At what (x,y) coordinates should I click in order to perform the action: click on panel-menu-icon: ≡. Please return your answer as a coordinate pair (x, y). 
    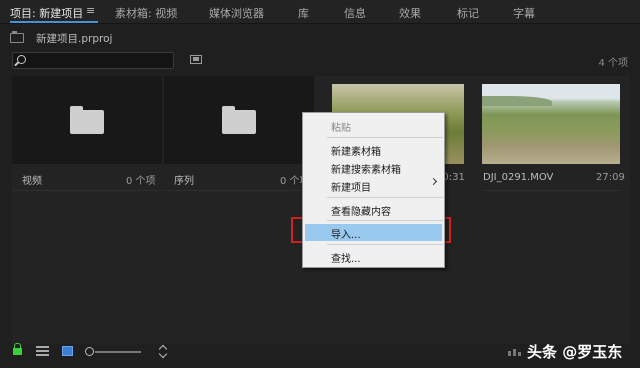
    Looking at the image, I should click on (90, 10).